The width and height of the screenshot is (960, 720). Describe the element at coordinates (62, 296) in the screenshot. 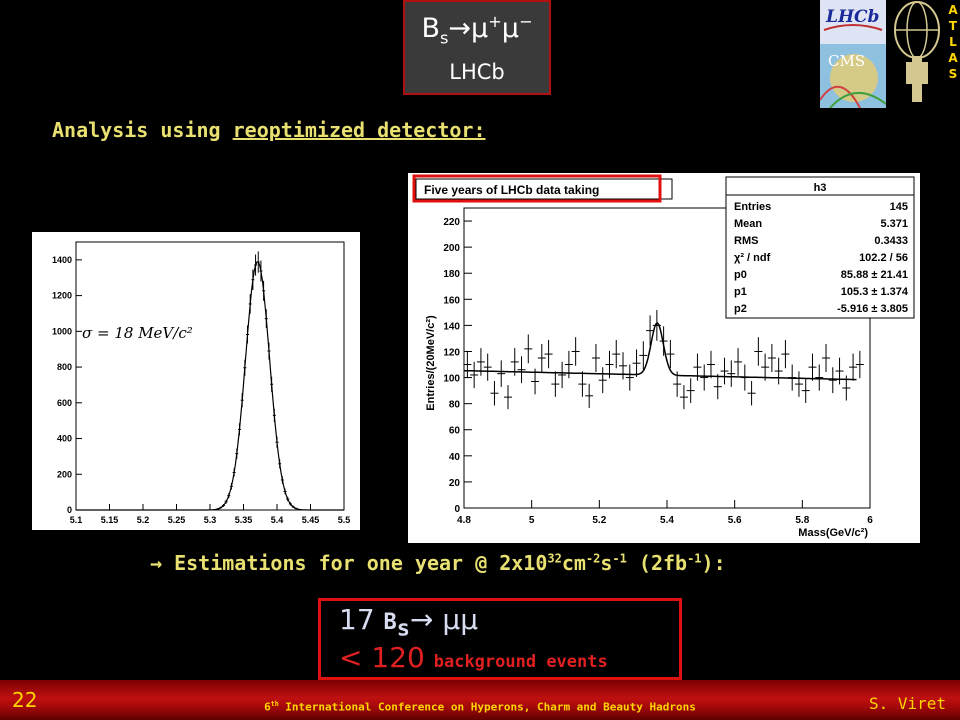

I see `y-tick-label: 1200` at that location.